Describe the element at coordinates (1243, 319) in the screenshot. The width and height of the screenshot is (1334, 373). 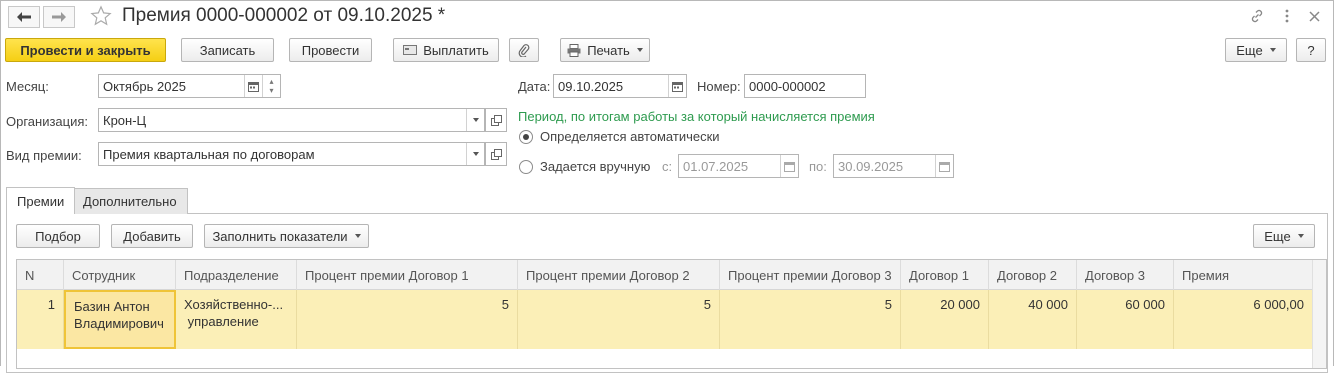
I see `cell-bonus: 6 000,00` at that location.